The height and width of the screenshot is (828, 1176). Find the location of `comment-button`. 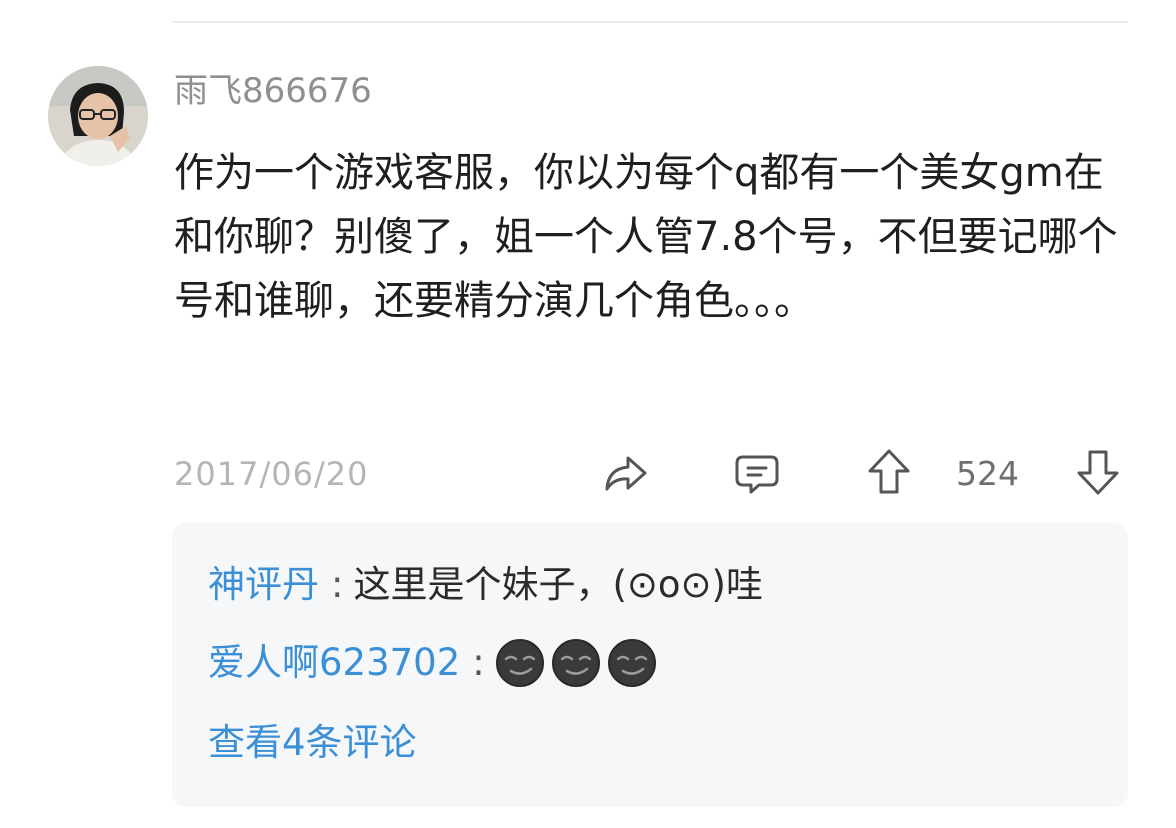

comment-button is located at coordinates (757, 474).